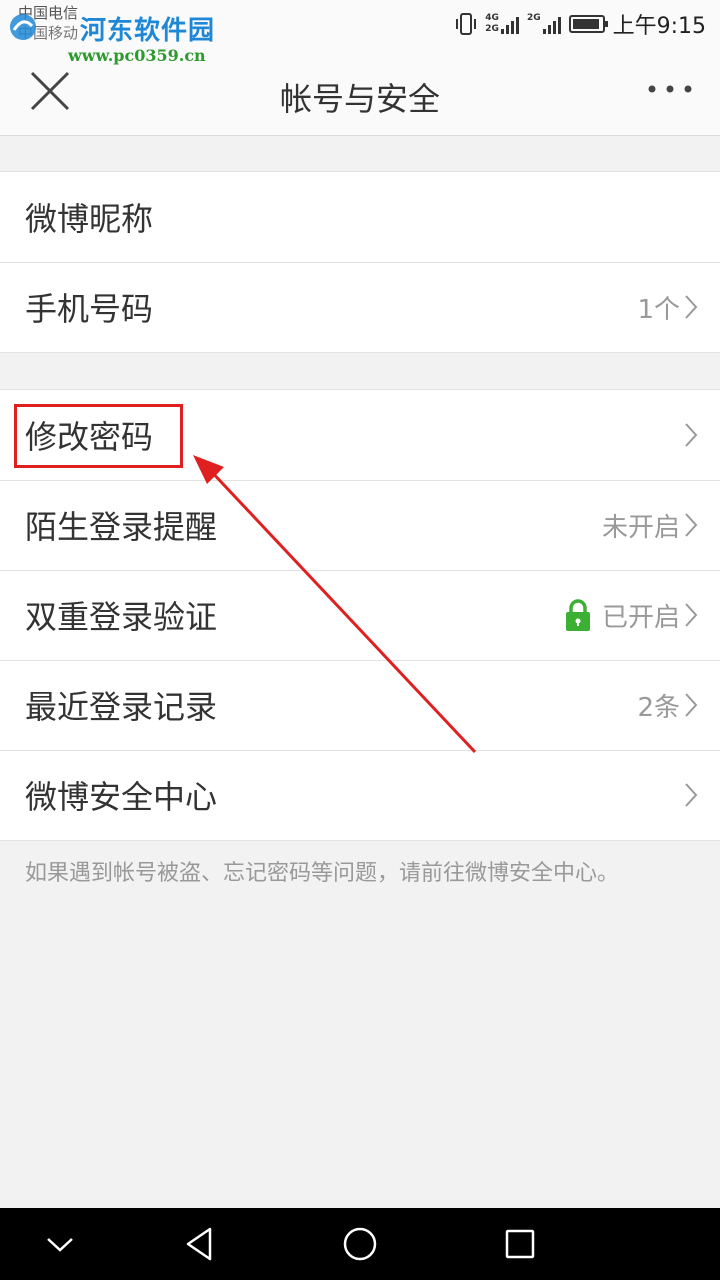 Image resolution: width=720 pixels, height=1280 pixels. What do you see at coordinates (89, 219) in the screenshot?
I see `row-label: 微博昵称` at bounding box center [89, 219].